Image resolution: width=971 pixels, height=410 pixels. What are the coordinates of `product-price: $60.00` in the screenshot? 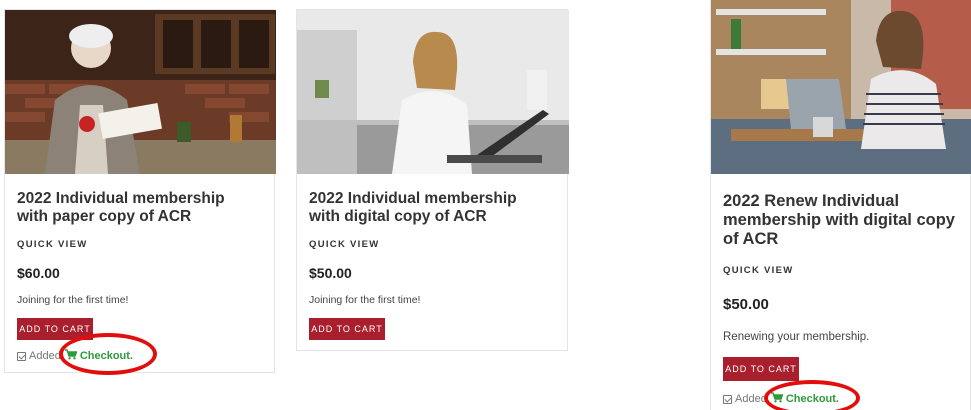 It's located at (38, 273).